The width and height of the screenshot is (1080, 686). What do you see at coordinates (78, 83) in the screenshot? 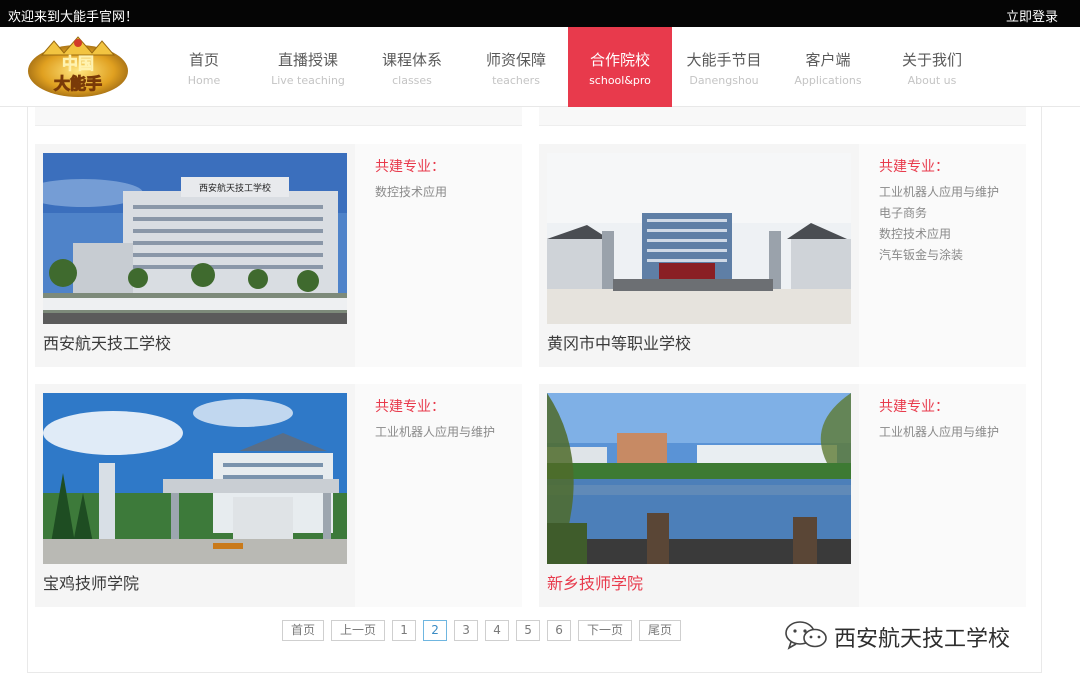
I see `logo-line2: 大能手` at bounding box center [78, 83].